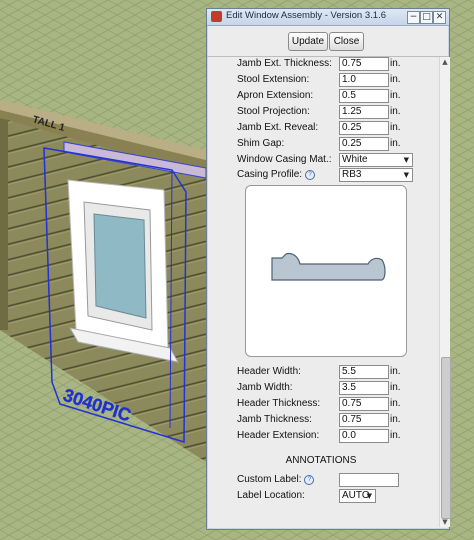 This screenshot has width=474, height=540. I want to click on jamb-thickness-input: 0.75, so click(364, 420).